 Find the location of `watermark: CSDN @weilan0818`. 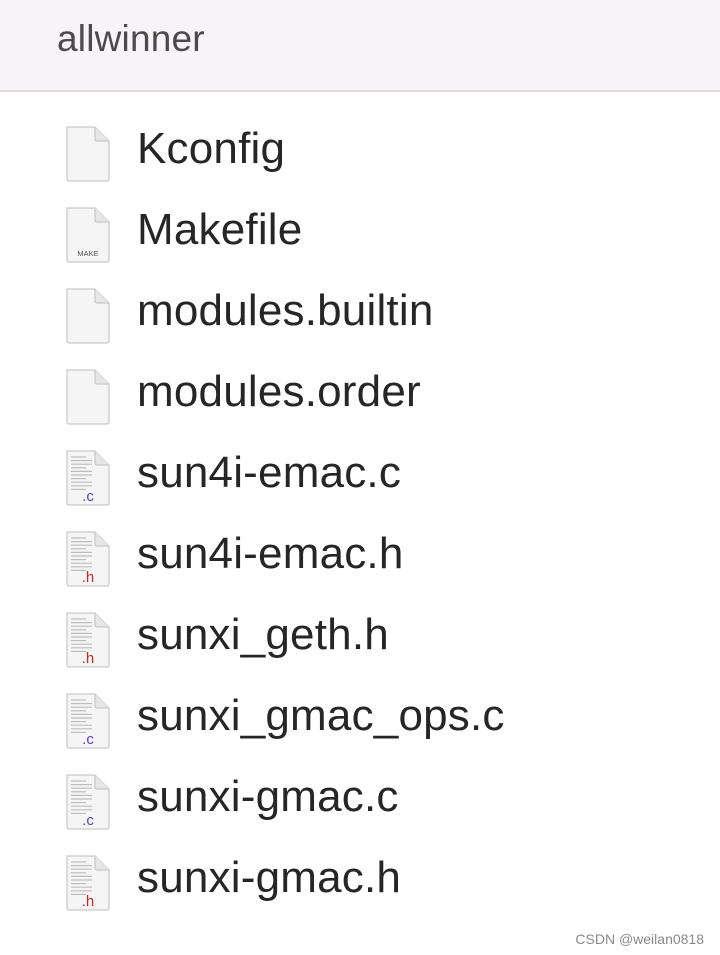

watermark: CSDN @weilan0818 is located at coordinates (639, 939).